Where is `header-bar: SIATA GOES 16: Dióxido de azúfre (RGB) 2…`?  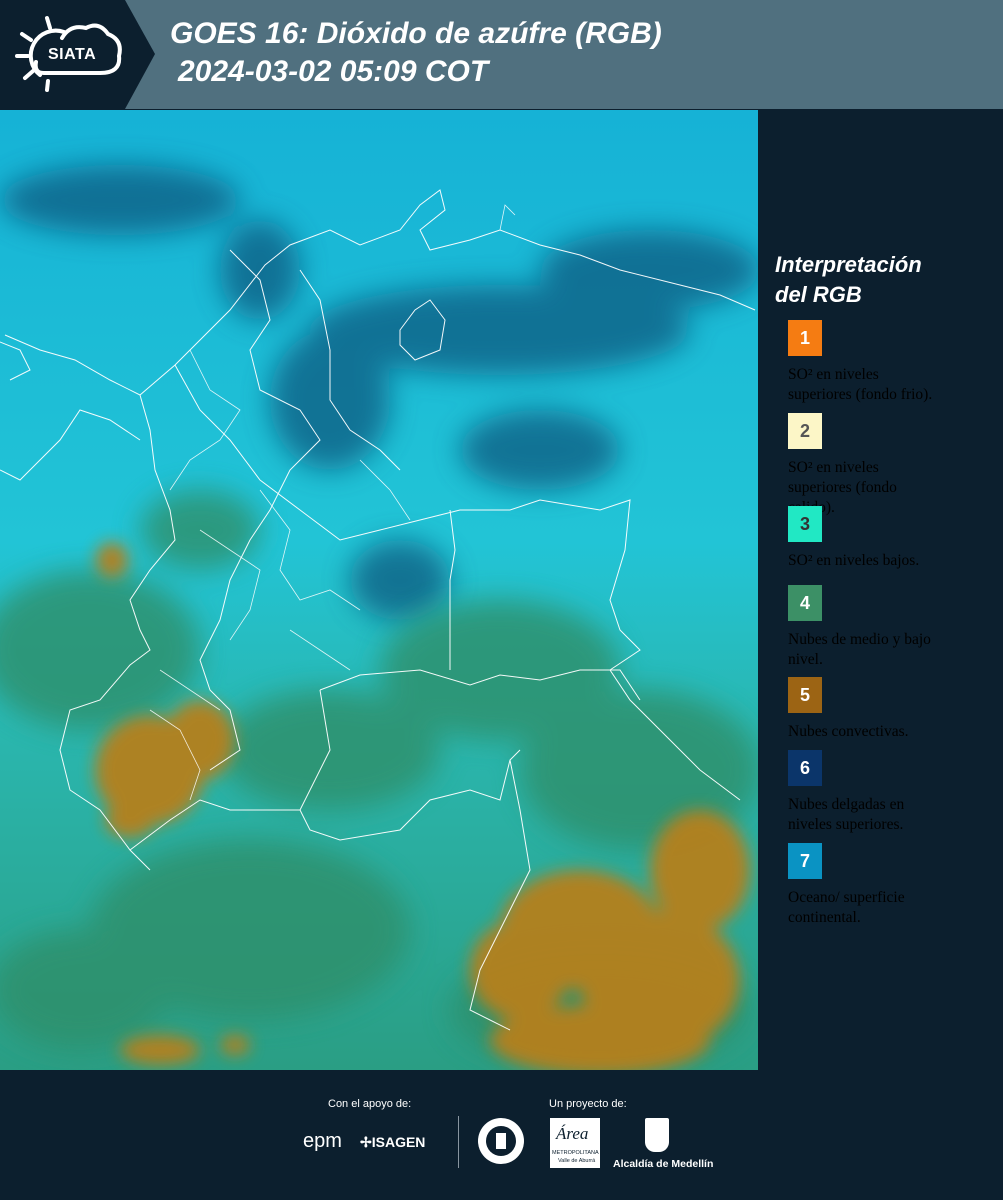 header-bar: SIATA GOES 16: Dióxido de azúfre (RGB) 2… is located at coordinates (501, 54).